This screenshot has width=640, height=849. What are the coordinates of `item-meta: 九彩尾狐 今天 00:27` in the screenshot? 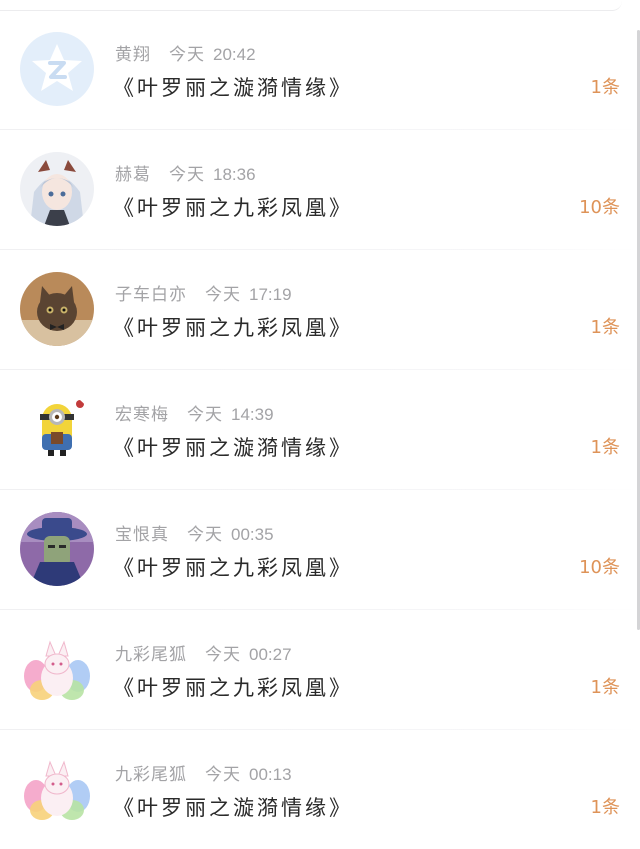 It's located at (203, 652).